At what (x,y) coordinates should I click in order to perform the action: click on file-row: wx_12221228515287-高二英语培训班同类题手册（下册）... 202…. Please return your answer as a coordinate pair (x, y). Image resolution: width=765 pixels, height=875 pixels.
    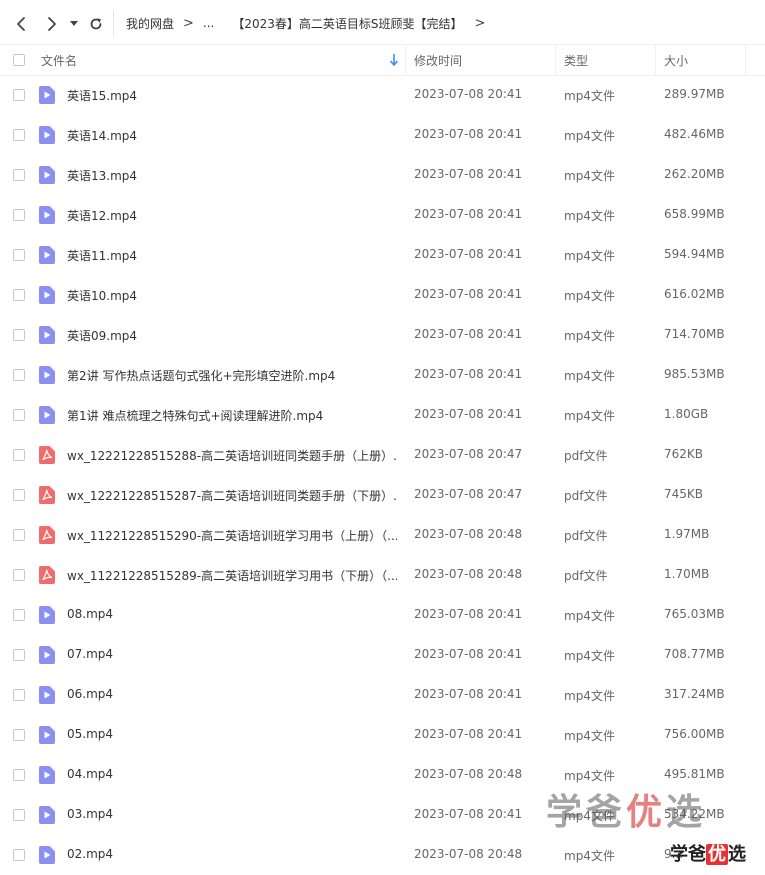
    Looking at the image, I should click on (382, 495).